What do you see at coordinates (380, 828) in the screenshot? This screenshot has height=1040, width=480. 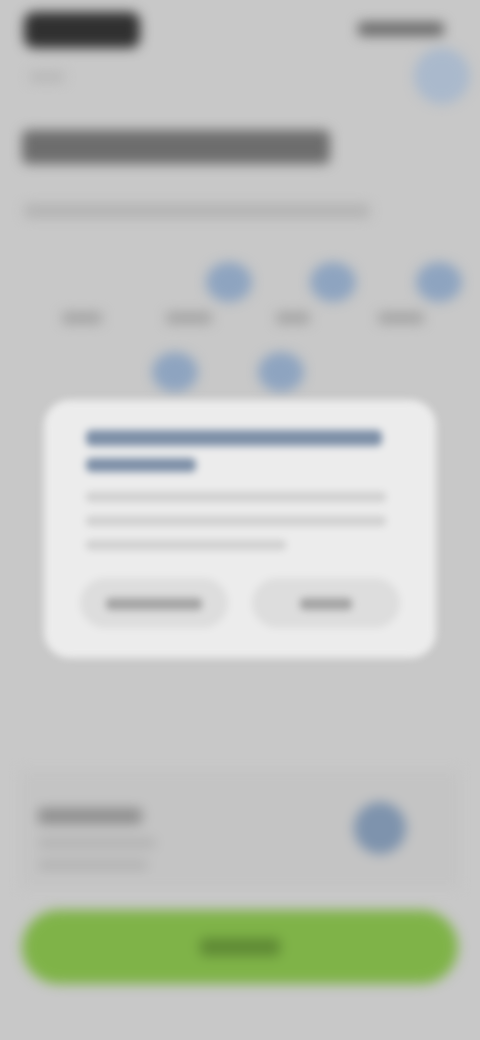 I see `setting-toggle` at bounding box center [380, 828].